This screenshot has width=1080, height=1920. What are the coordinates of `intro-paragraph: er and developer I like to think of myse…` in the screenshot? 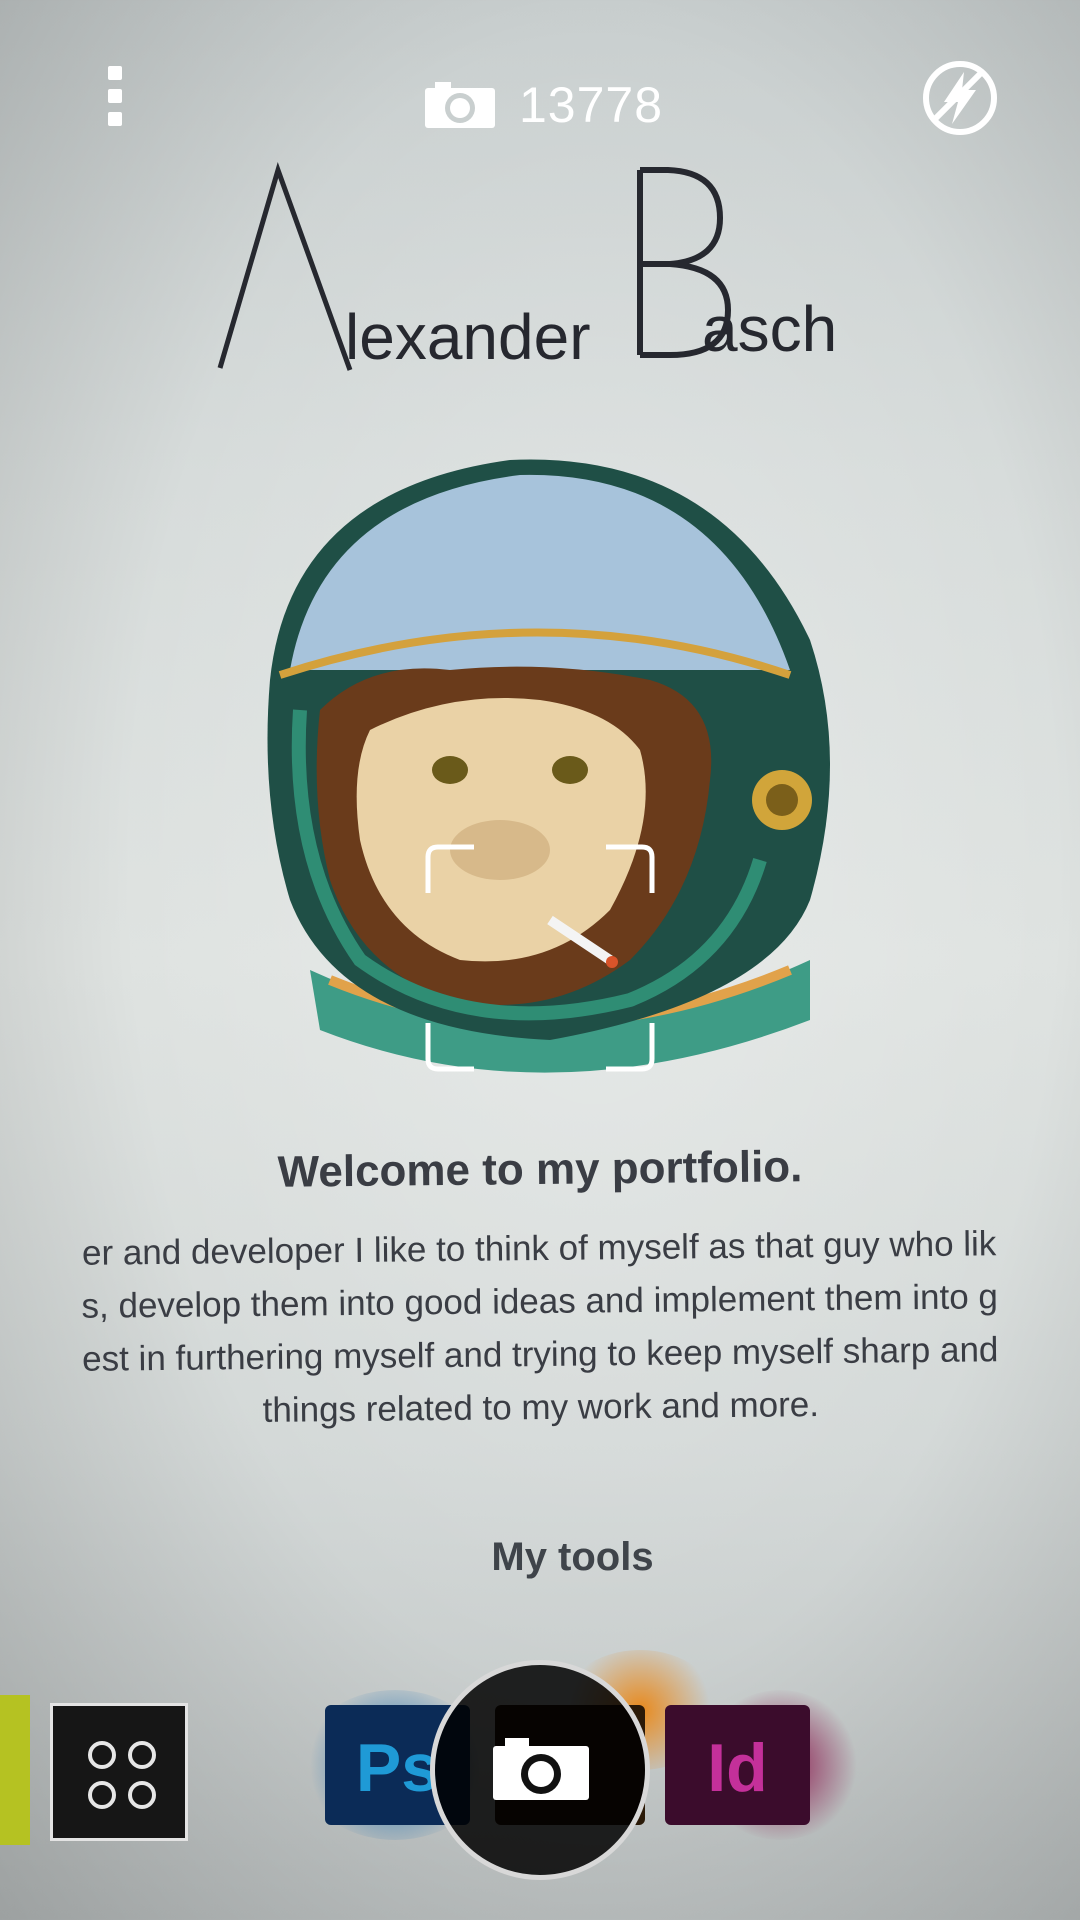 It's located at (540, 1328).